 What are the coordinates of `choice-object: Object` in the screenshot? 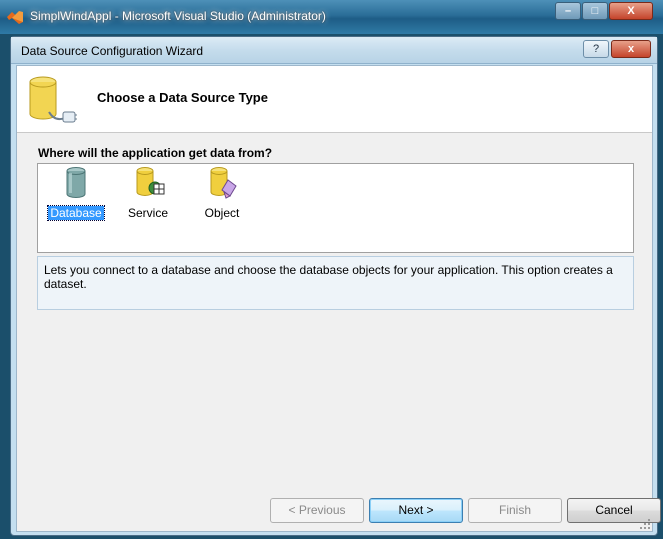 It's located at (222, 193).